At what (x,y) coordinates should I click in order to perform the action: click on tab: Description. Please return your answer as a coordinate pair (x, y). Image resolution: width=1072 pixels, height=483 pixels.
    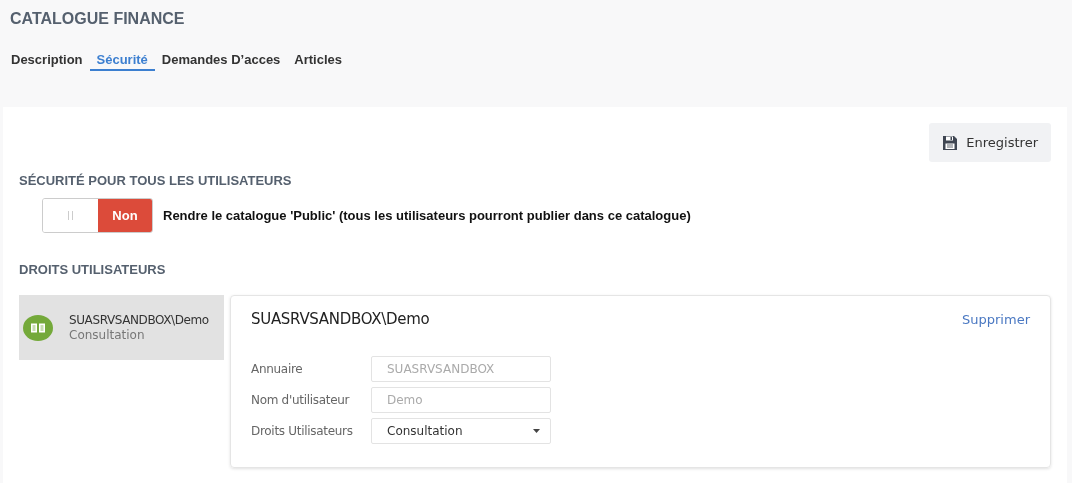
    Looking at the image, I should click on (47, 60).